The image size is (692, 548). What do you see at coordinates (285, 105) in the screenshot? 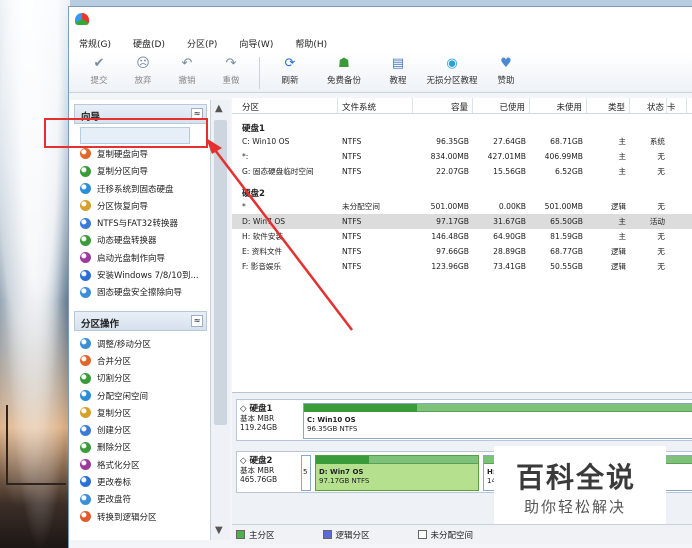
I see `column-header: 分区` at bounding box center [285, 105].